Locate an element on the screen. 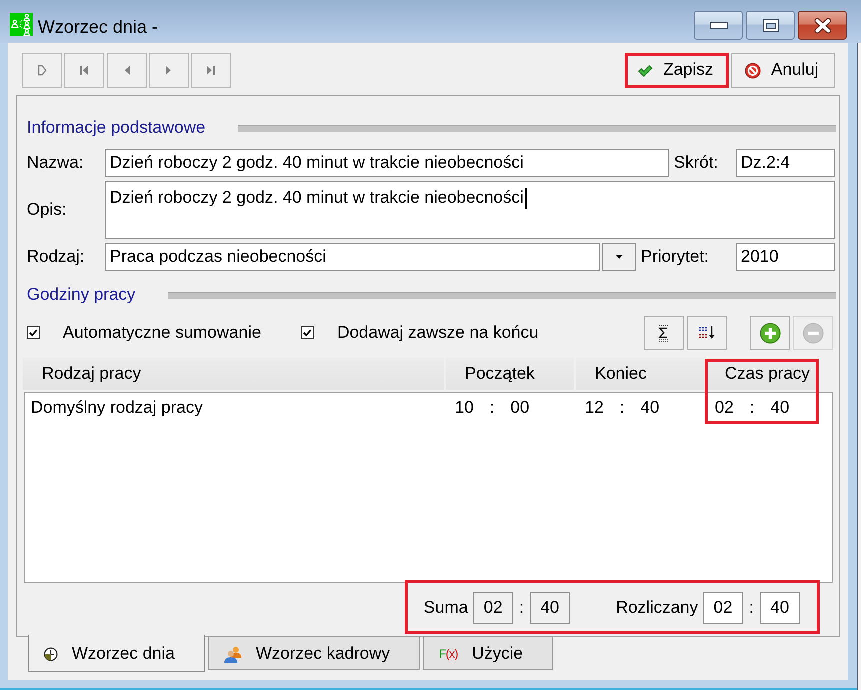 The width and height of the screenshot is (861, 690). field-label: Priorytet: is located at coordinates (675, 257).